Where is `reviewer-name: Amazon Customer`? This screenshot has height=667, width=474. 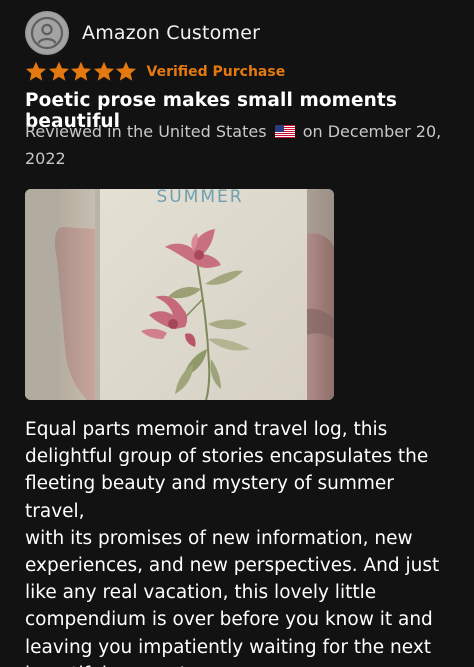 reviewer-name: Amazon Customer is located at coordinates (171, 33).